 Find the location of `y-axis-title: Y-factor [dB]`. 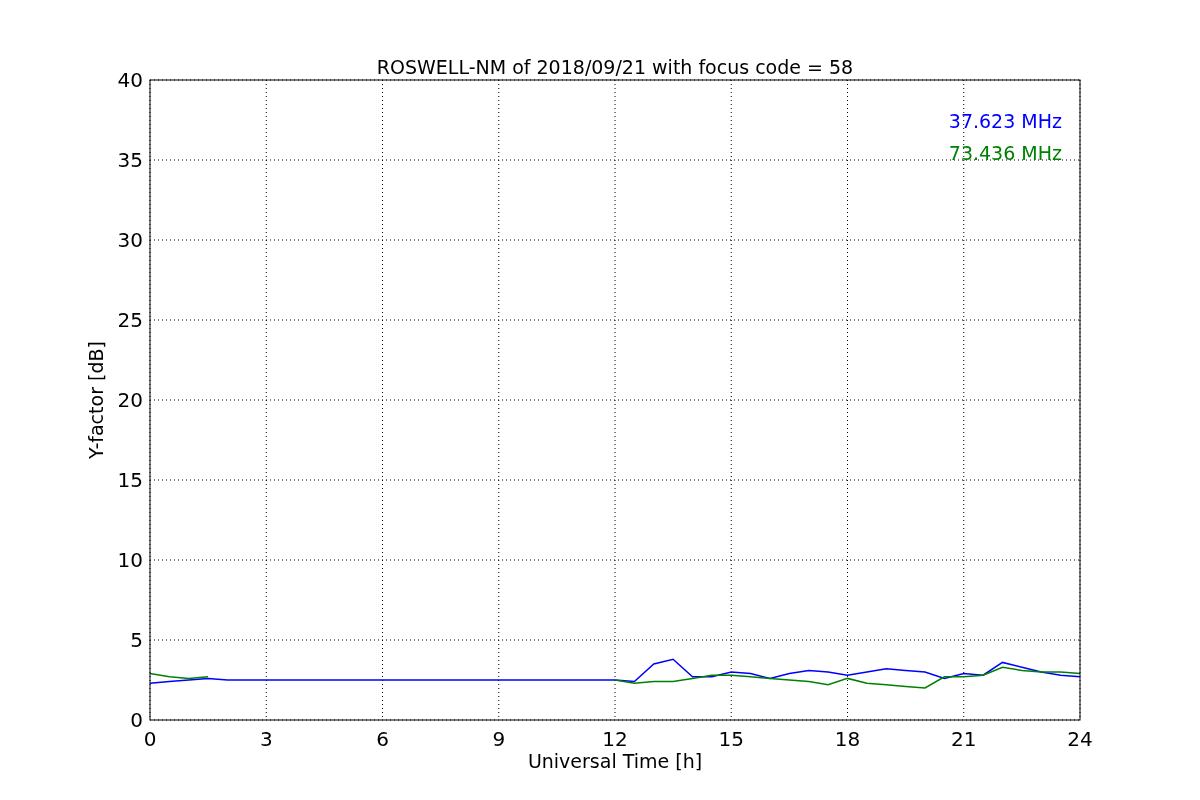

y-axis-title: Y-factor [dB] is located at coordinates (96, 400).